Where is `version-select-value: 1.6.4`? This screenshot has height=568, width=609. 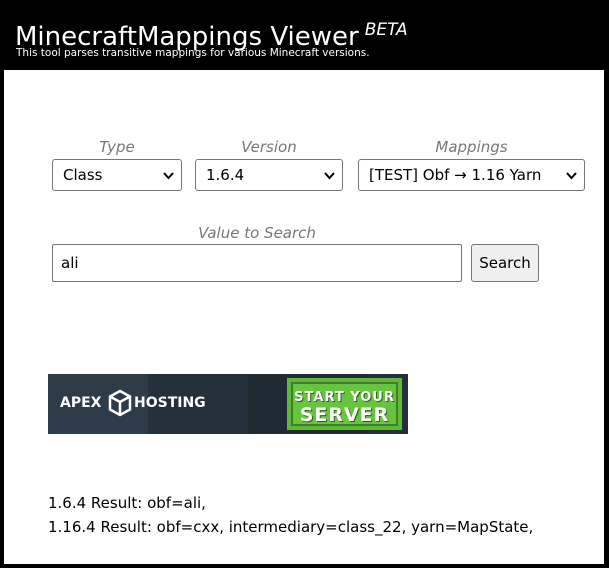 version-select-value: 1.6.4 is located at coordinates (225, 175).